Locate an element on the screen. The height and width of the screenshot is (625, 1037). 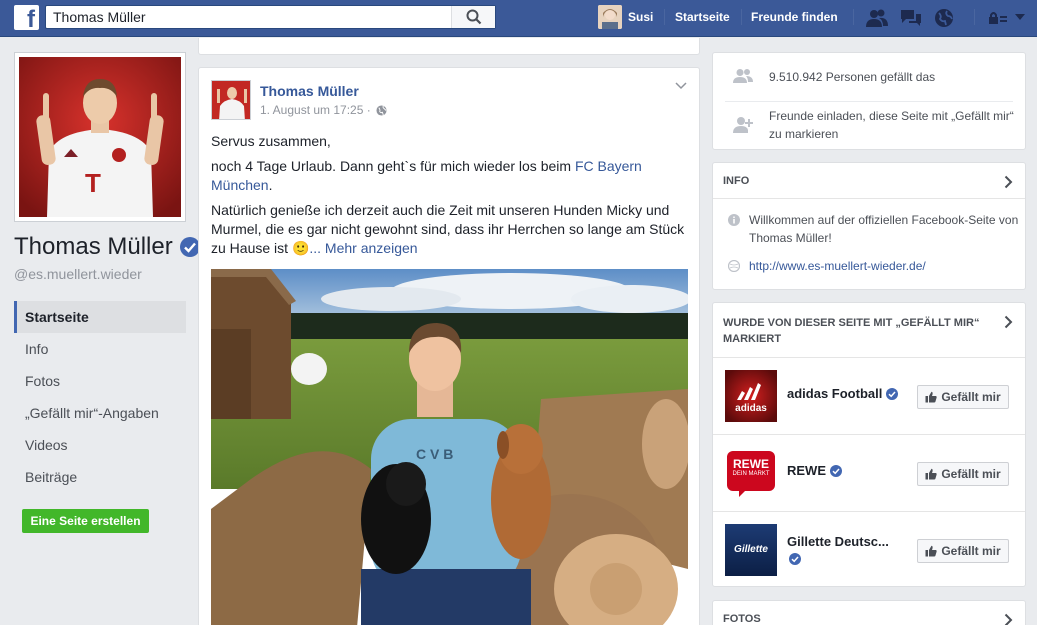
liked-page-adidas: adidas adidas Football Gefällt mir is located at coordinates (869, 395).